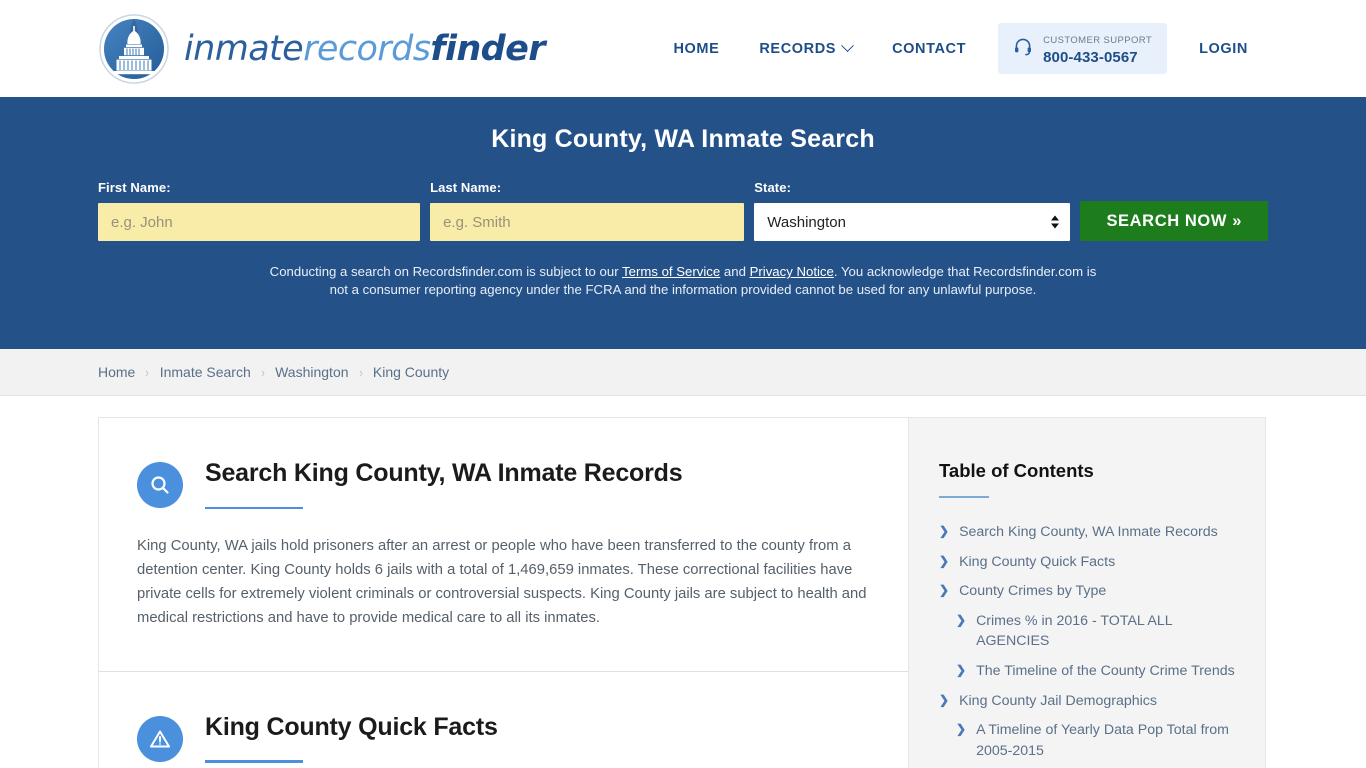  I want to click on nav-contact-label: CONTACT, so click(929, 48).